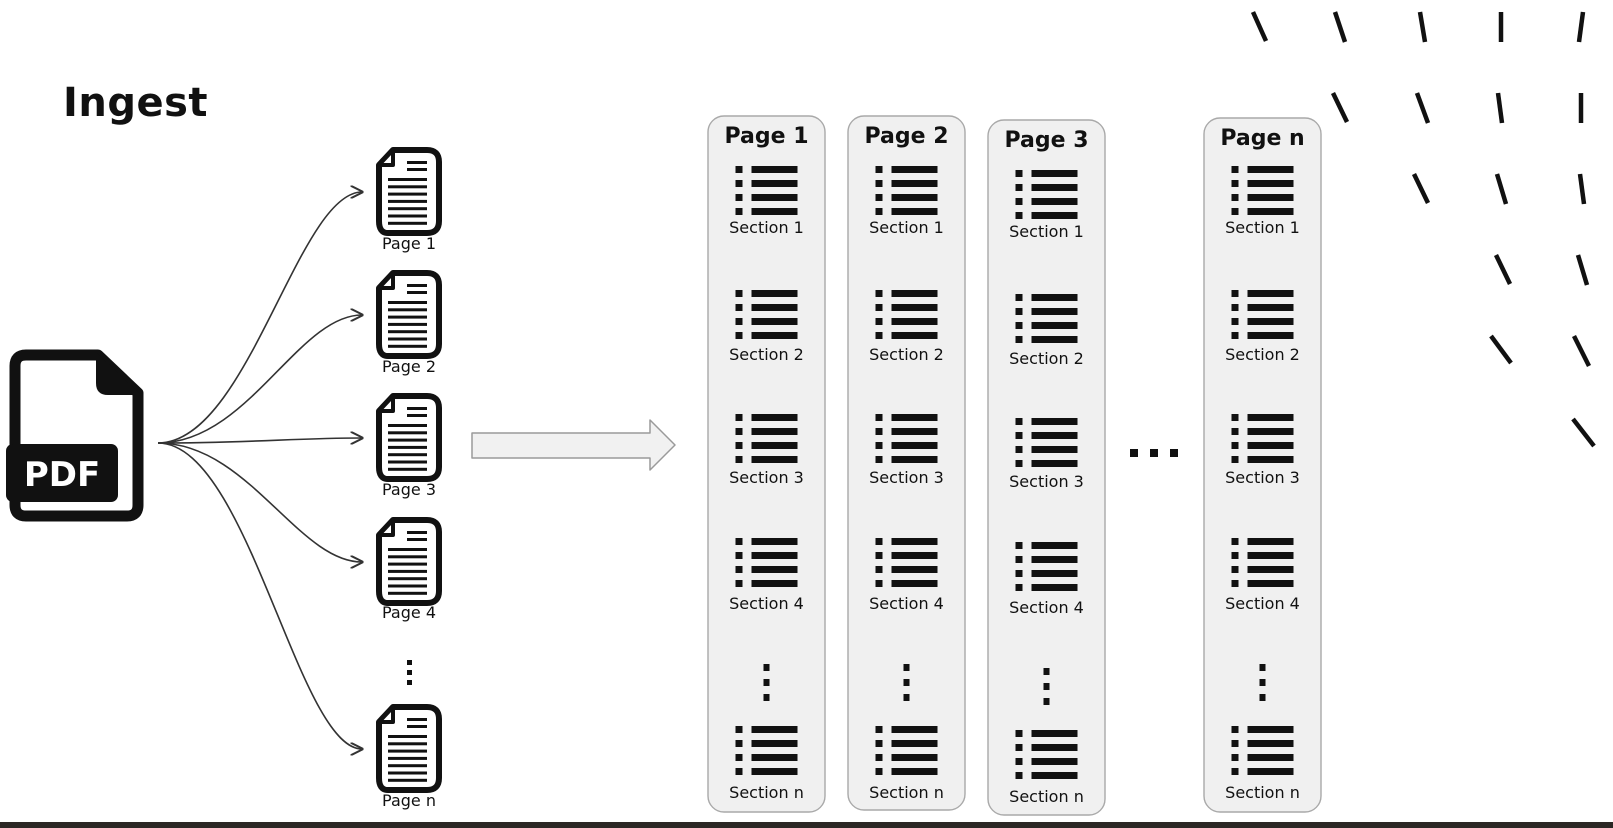  I want to click on pdf-file-icon: PDF, so click(75, 435).